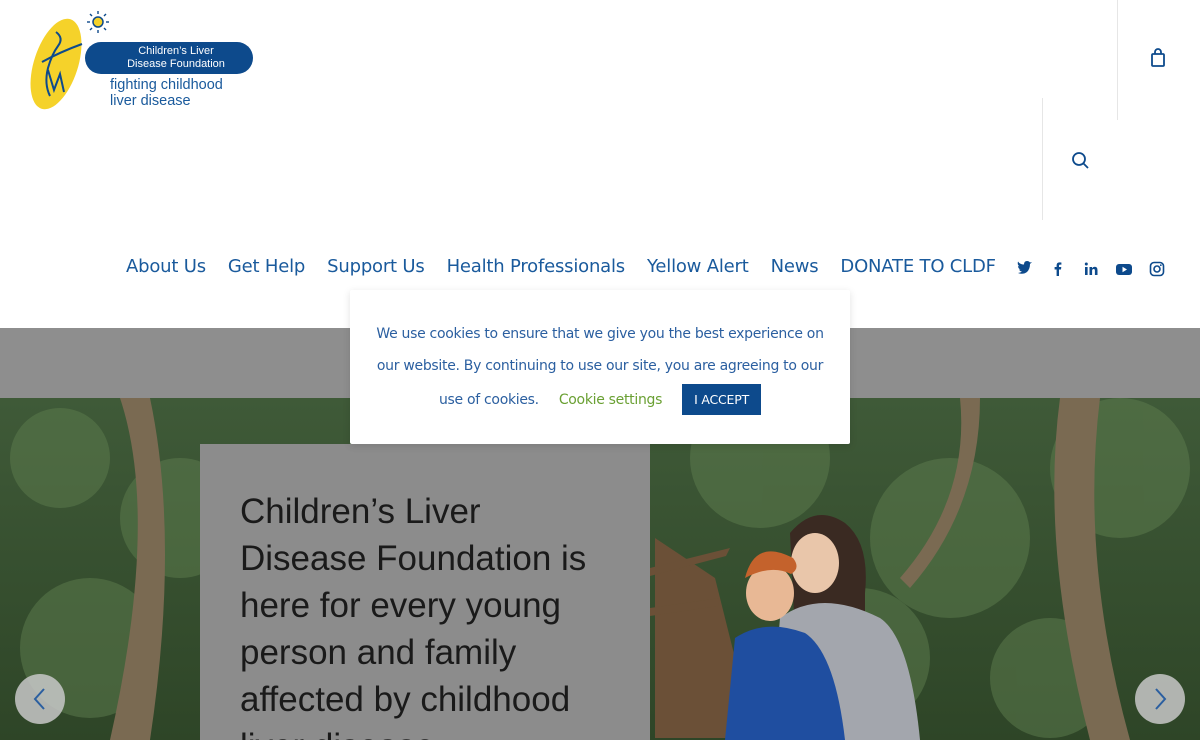  What do you see at coordinates (166, 269) in the screenshot?
I see `nav-item-about-us: About Us` at bounding box center [166, 269].